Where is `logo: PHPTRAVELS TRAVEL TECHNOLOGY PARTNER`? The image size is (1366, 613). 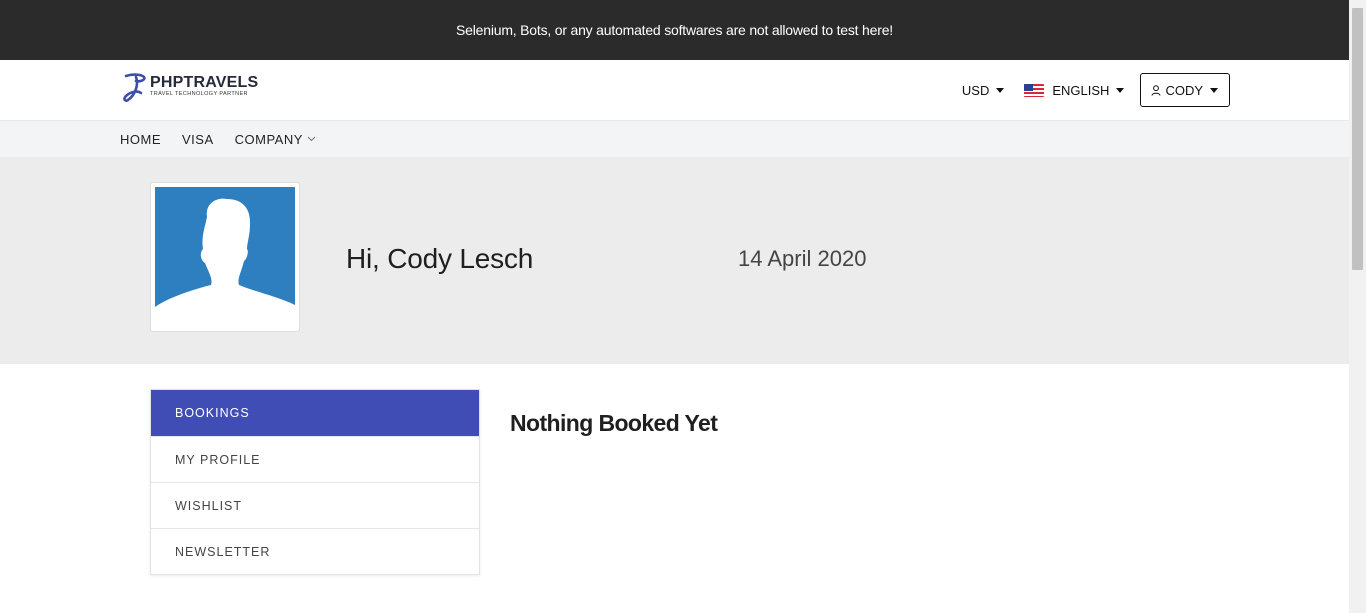
logo: PHPTRAVELS TRAVEL TECHNOLOGY PARTNER is located at coordinates (190, 88).